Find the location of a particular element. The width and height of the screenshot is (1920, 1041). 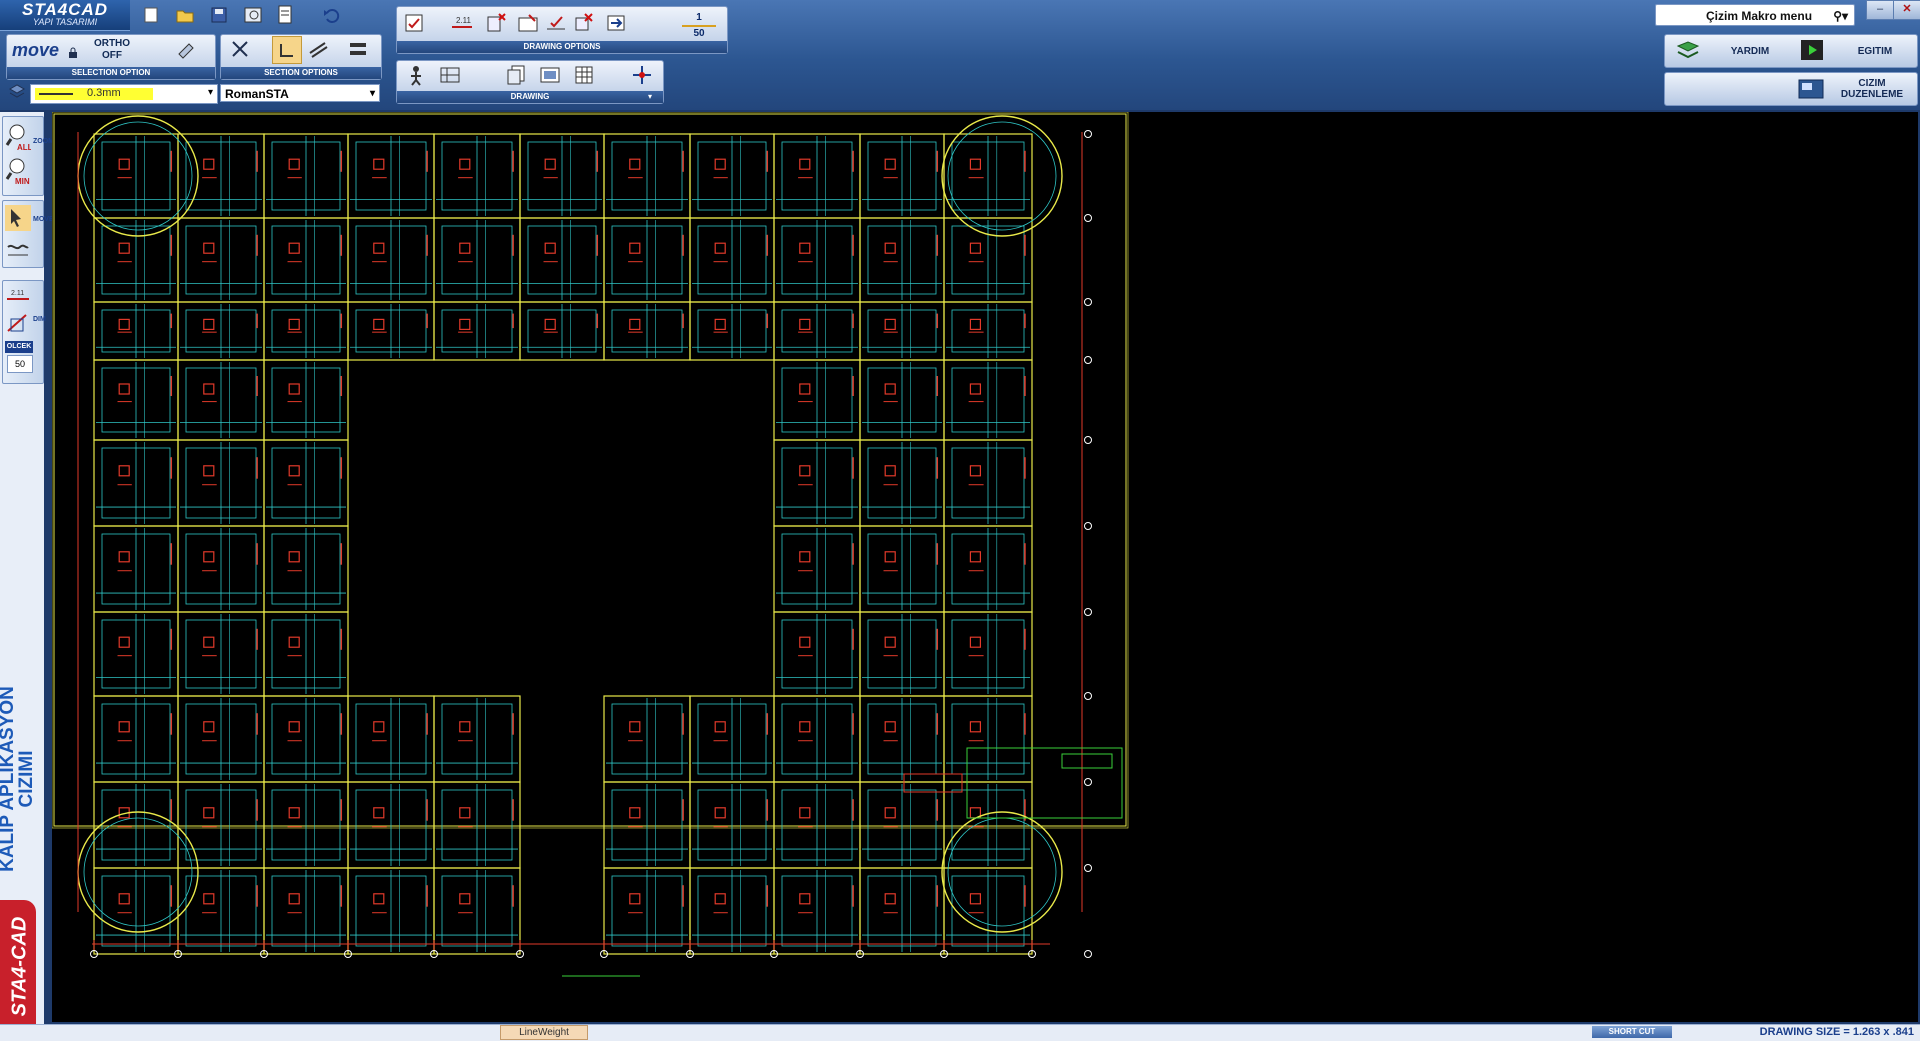

close-button: ✕ is located at coordinates (1906, 10).